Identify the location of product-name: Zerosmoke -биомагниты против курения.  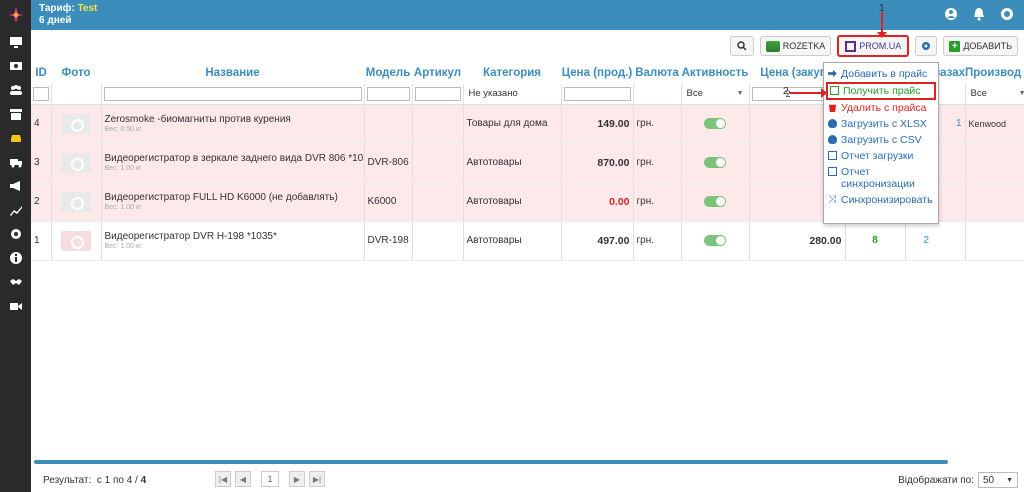
(233, 119).